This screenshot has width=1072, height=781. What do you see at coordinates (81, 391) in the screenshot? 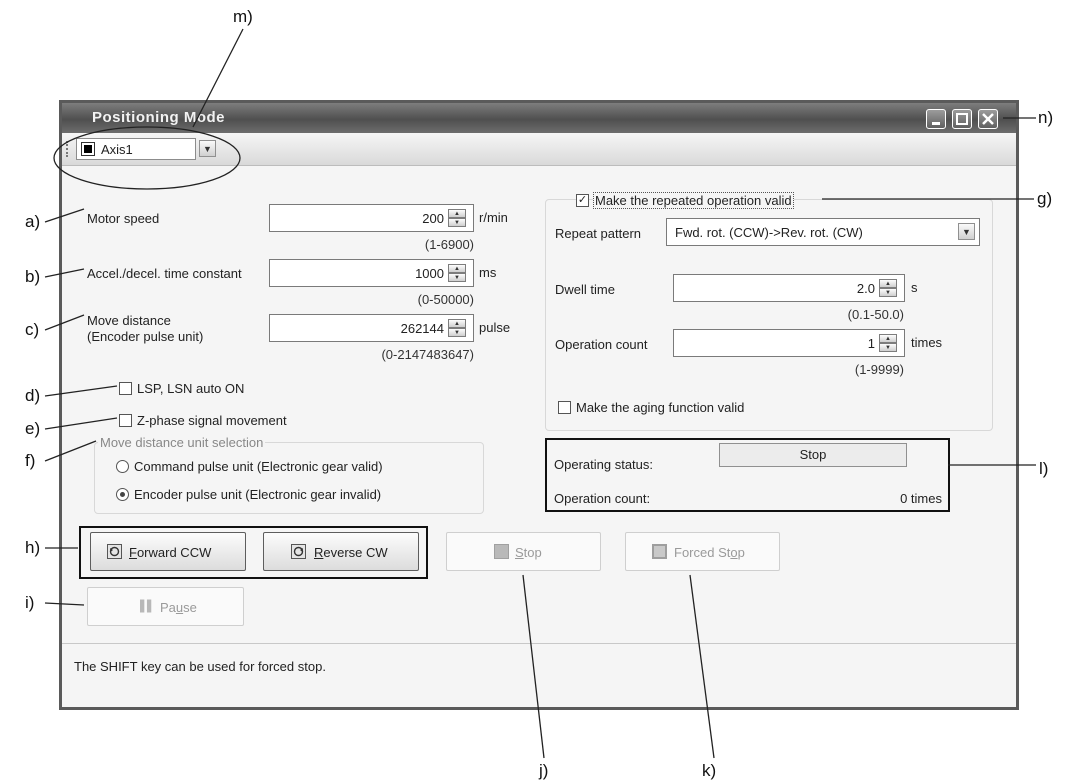
I see `callout-line-d` at bounding box center [81, 391].